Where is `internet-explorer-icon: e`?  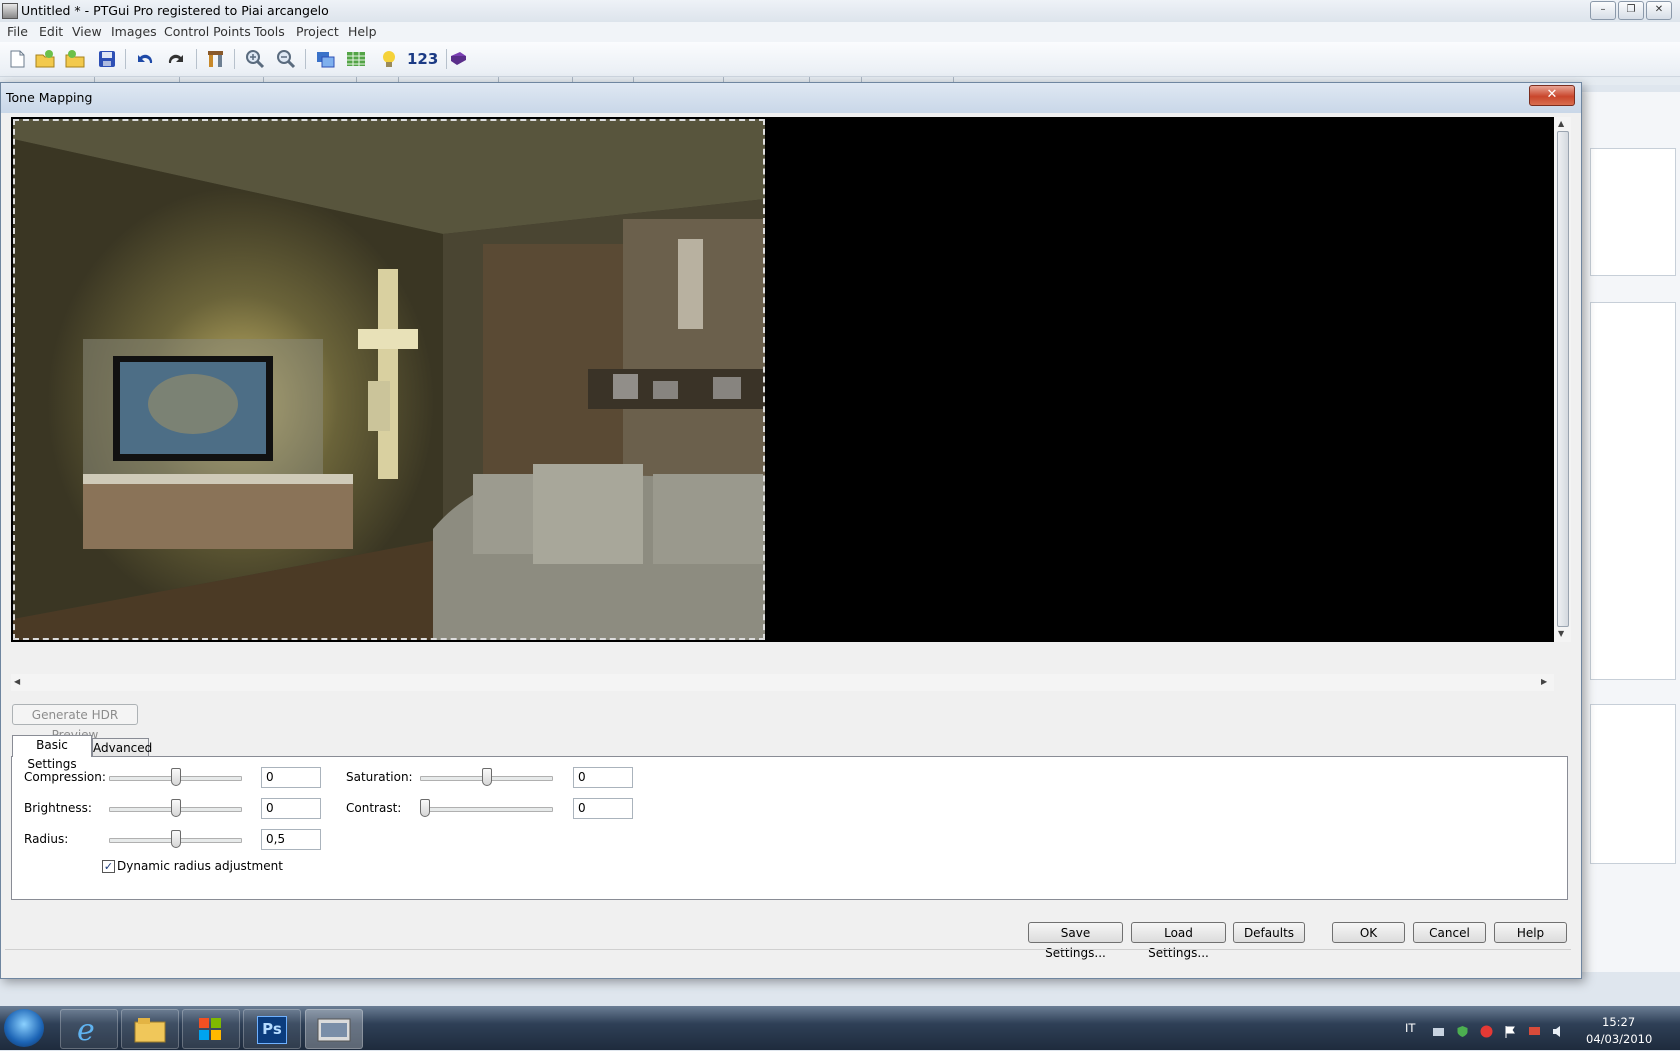
internet-explorer-icon: e is located at coordinates (89, 1029).